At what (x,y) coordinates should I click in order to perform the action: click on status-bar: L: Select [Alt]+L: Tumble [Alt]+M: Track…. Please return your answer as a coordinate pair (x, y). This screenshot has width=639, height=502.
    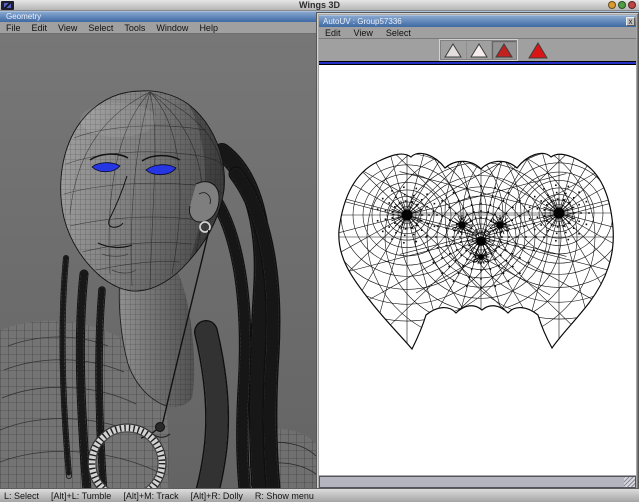
    Looking at the image, I should click on (319, 495).